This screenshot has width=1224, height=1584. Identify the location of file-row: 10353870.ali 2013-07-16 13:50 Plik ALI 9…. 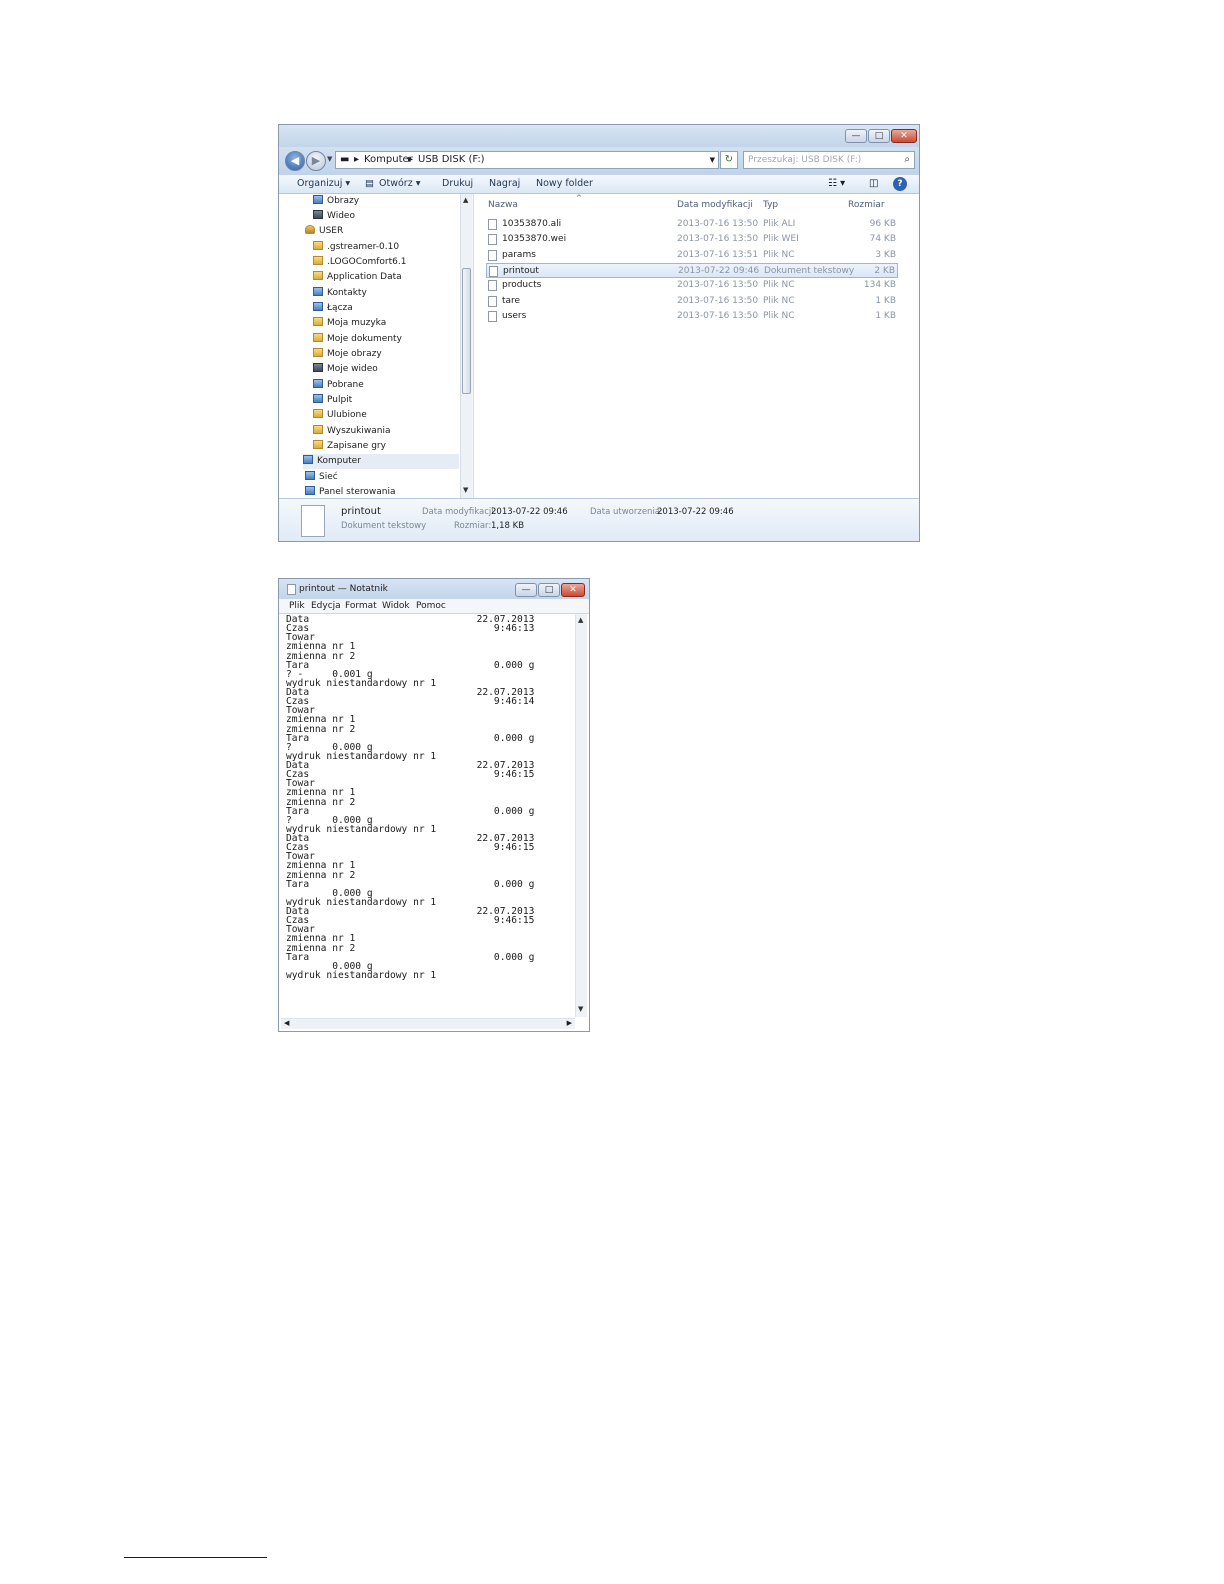
(692, 224).